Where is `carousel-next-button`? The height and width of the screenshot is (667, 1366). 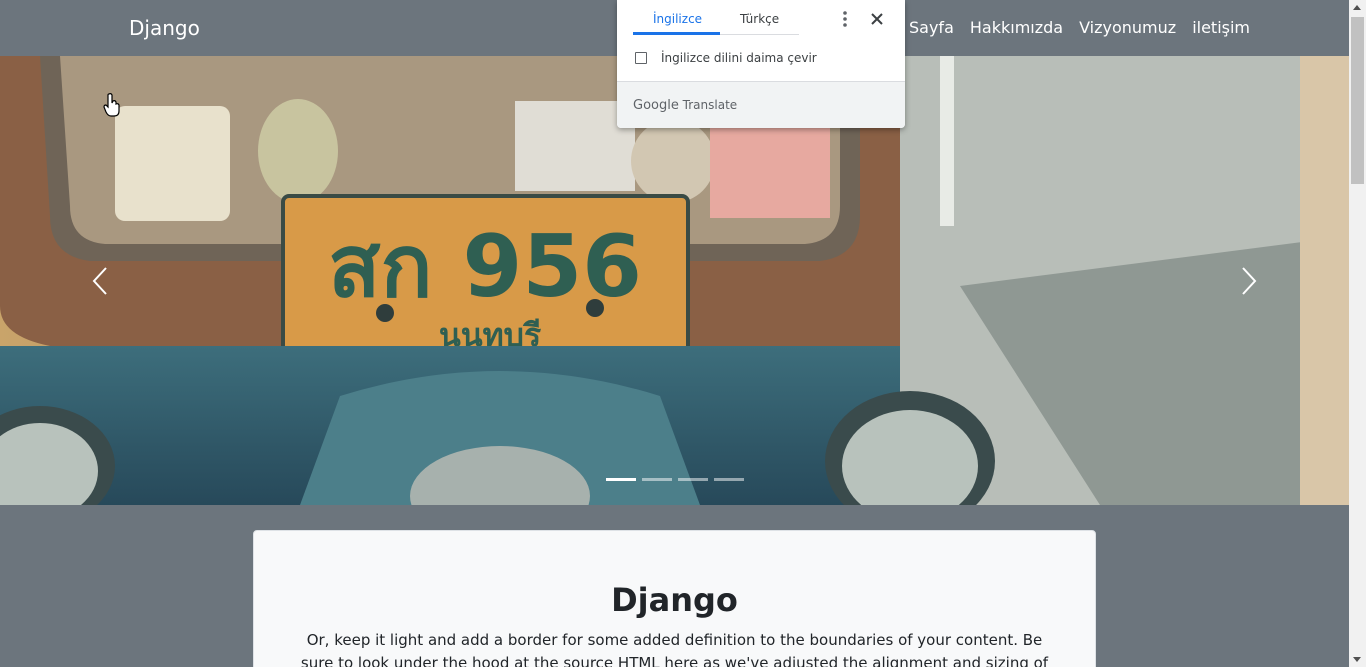
carousel-next-button is located at coordinates (1249, 280).